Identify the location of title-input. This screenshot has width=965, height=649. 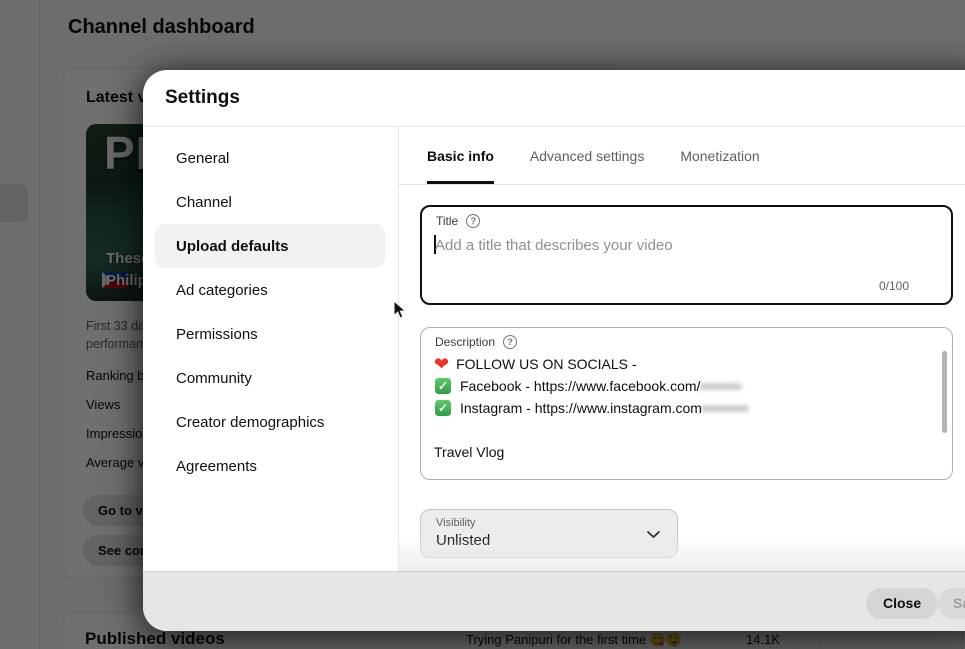
(685, 245).